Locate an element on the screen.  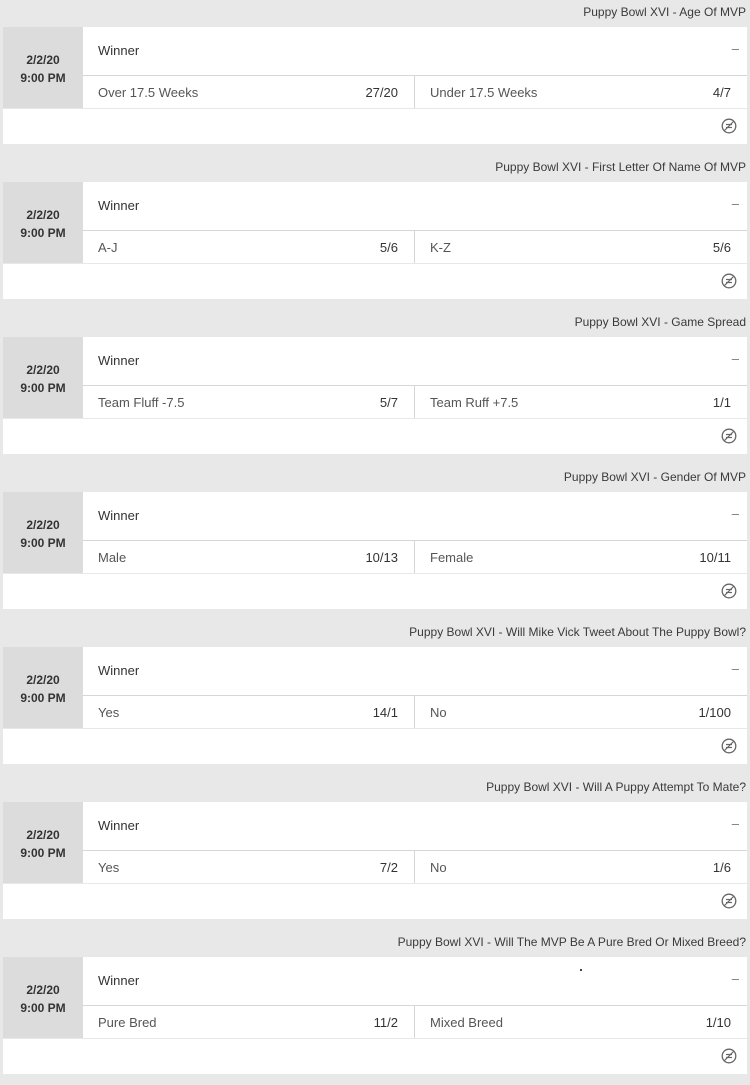
bet-area: Winner – Yes 7/2 No 1/6 is located at coordinates (415, 842).